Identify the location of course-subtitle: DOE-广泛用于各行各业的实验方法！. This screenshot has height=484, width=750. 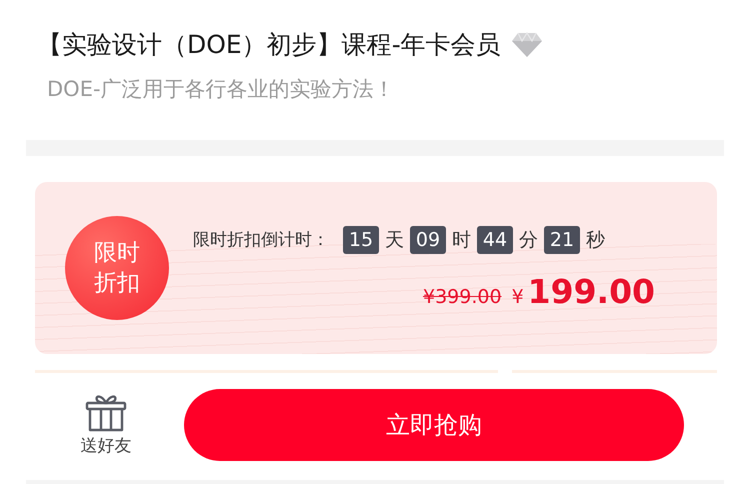
(221, 89).